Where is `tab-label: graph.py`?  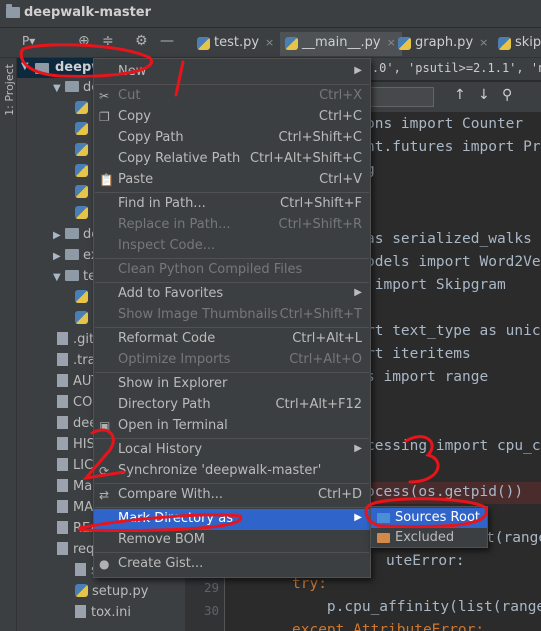
tab-label: graph.py is located at coordinates (444, 42).